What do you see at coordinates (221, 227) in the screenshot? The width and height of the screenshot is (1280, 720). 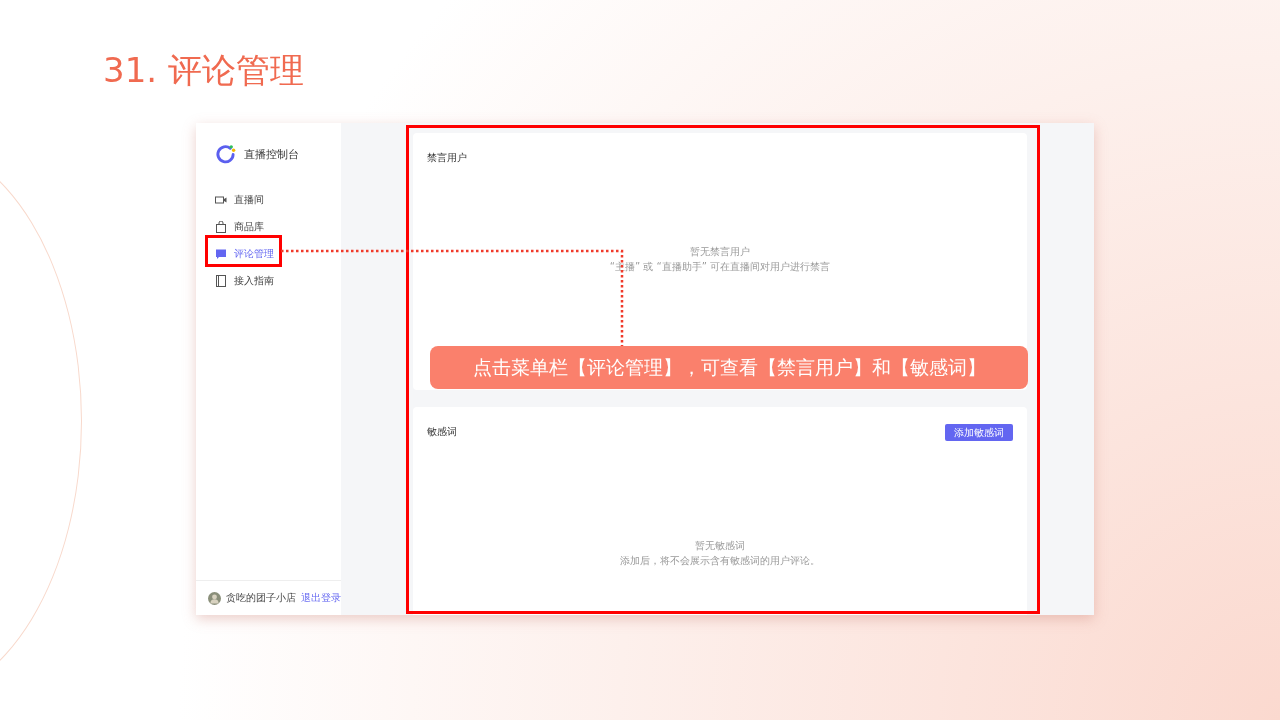 I see `shopping-bag-icon` at bounding box center [221, 227].